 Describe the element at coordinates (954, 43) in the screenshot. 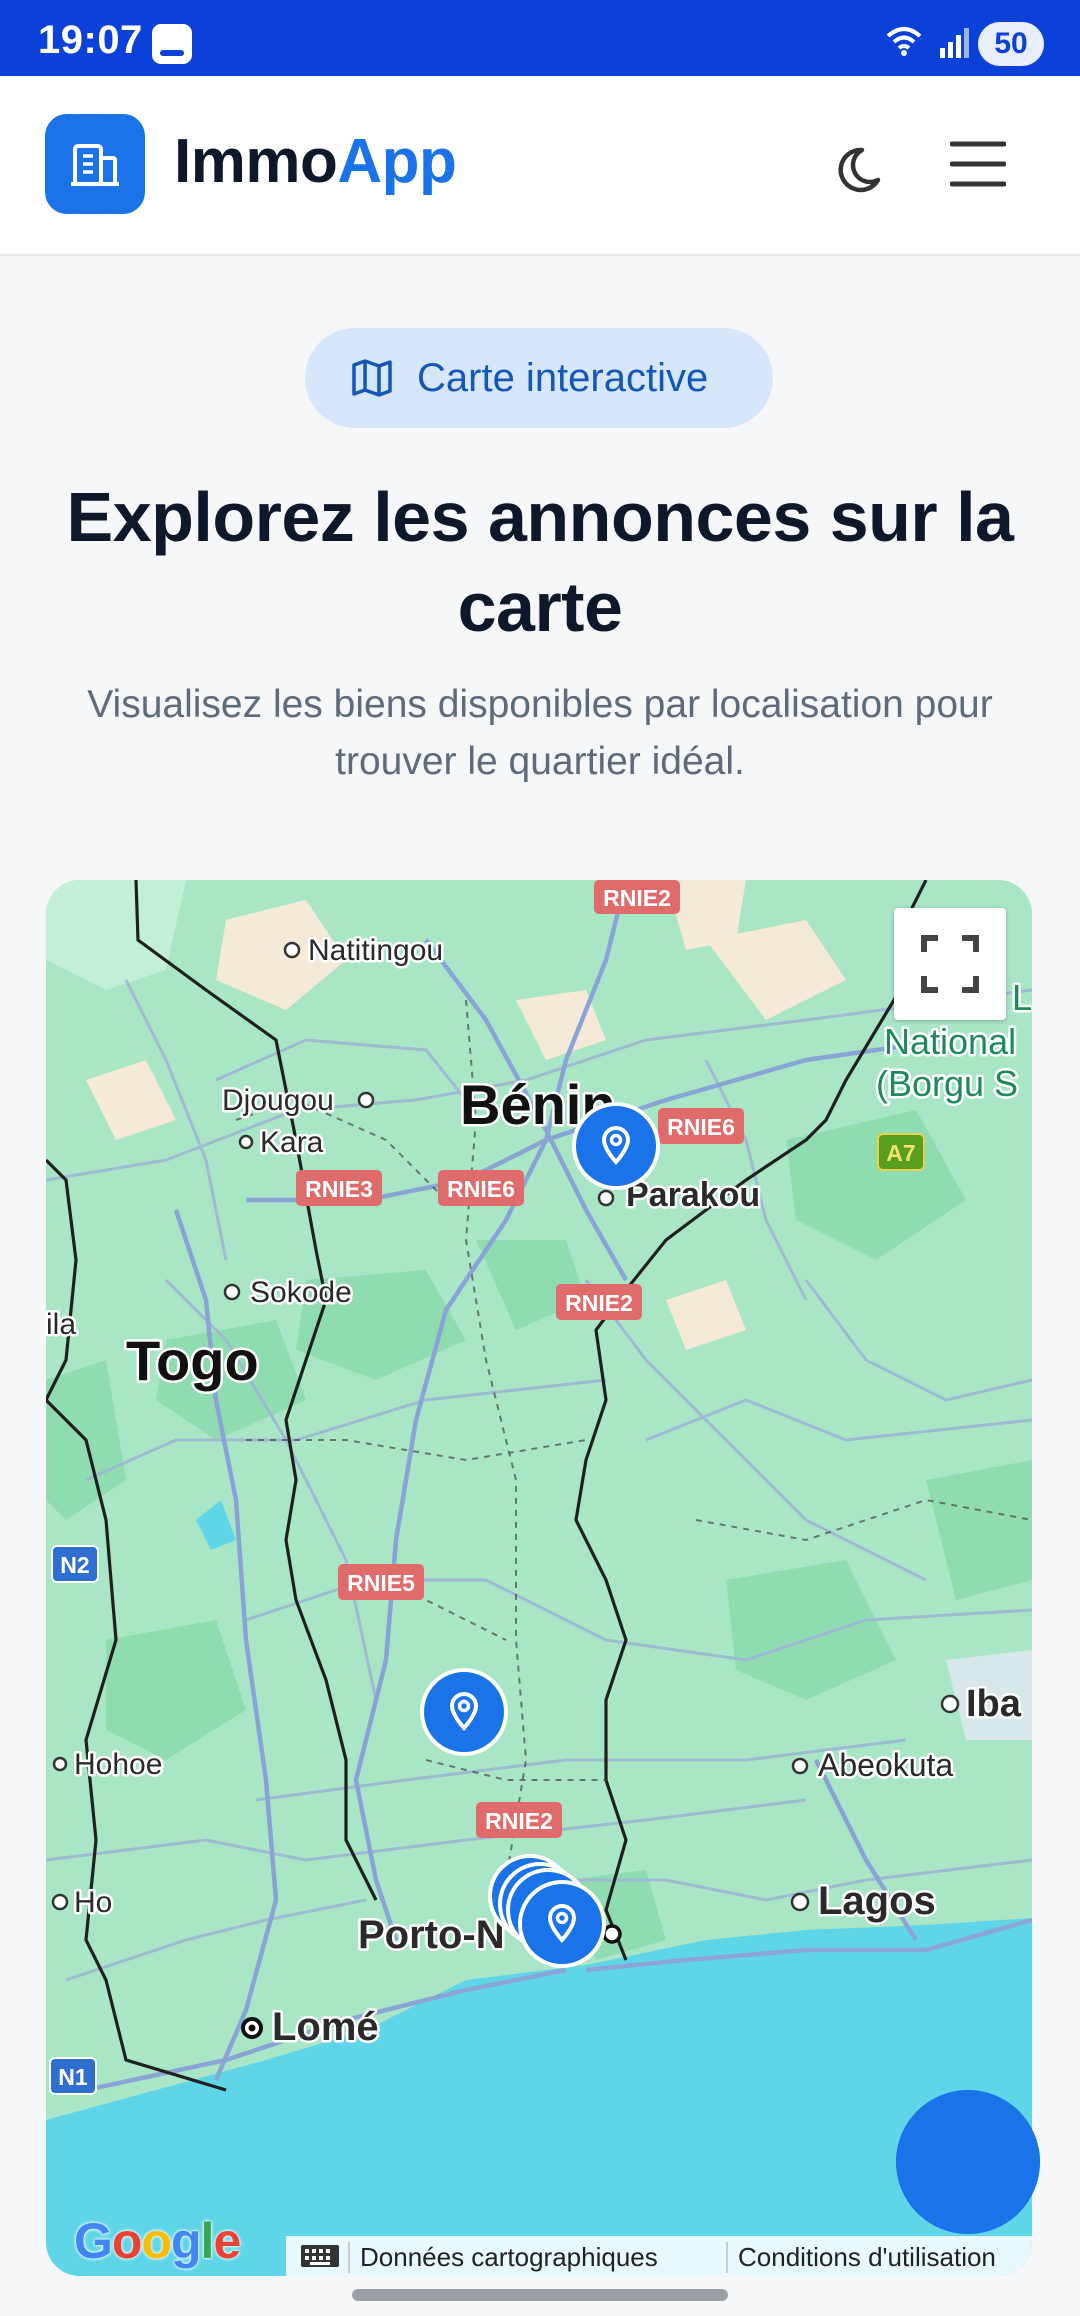

I see `signal-icon` at that location.